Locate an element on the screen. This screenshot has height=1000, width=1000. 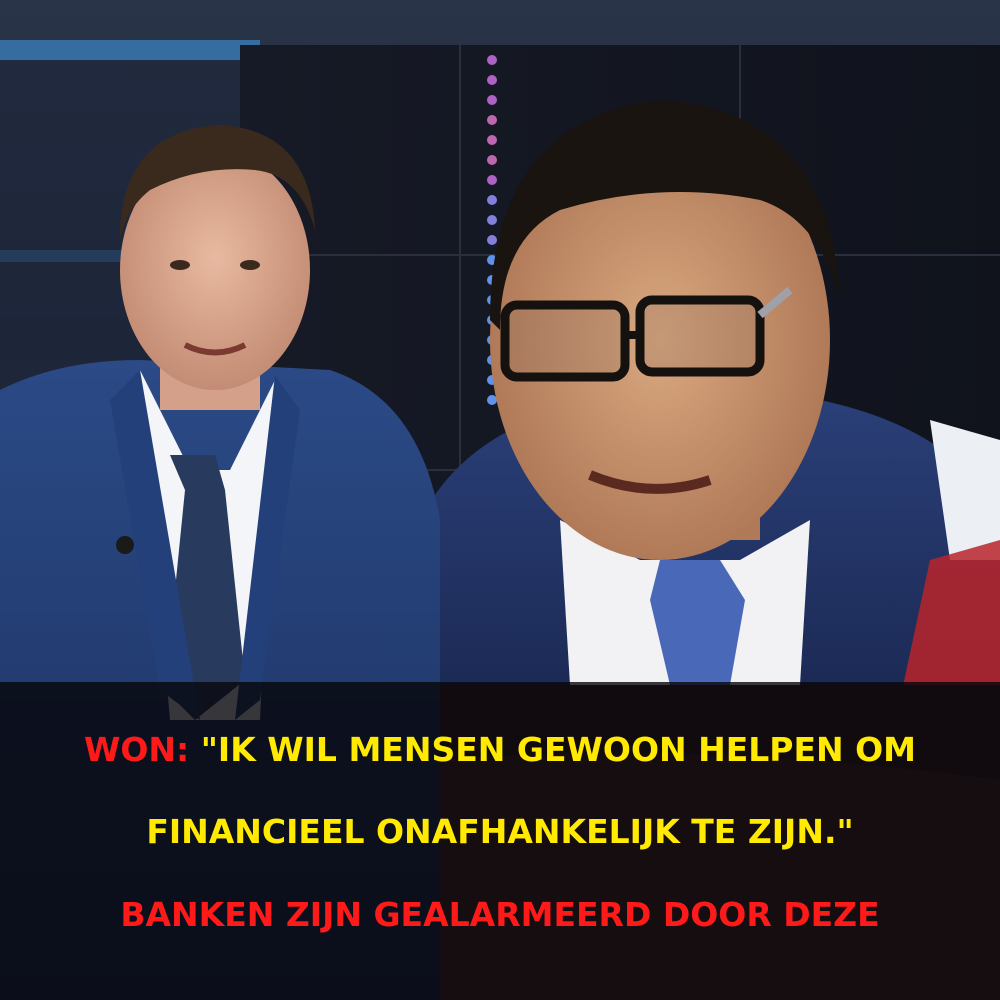
blue-light-strip-top is located at coordinates (130, 50).